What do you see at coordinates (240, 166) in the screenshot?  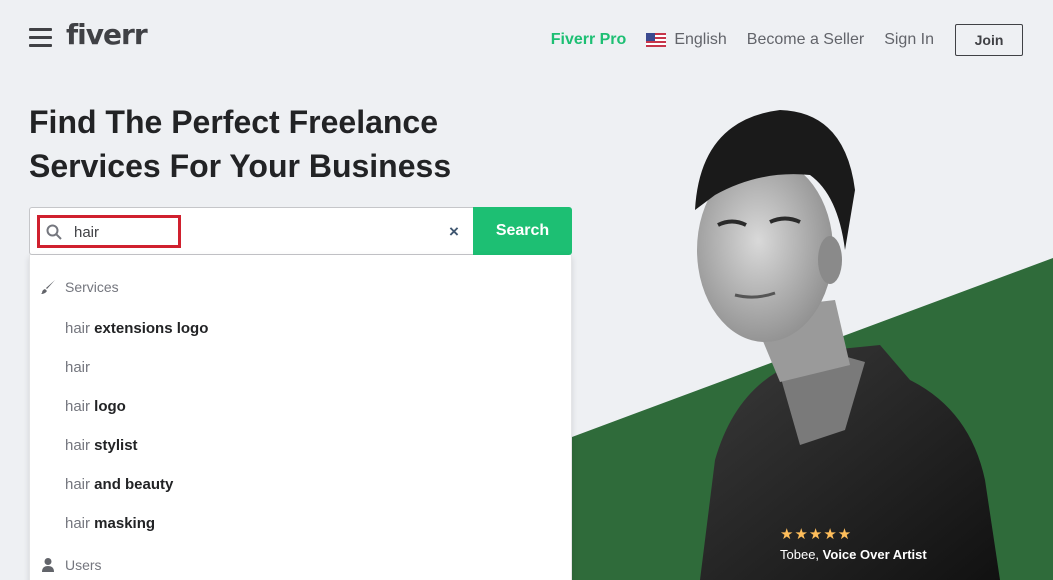 I see `headline-line-2: Services For Your Business` at bounding box center [240, 166].